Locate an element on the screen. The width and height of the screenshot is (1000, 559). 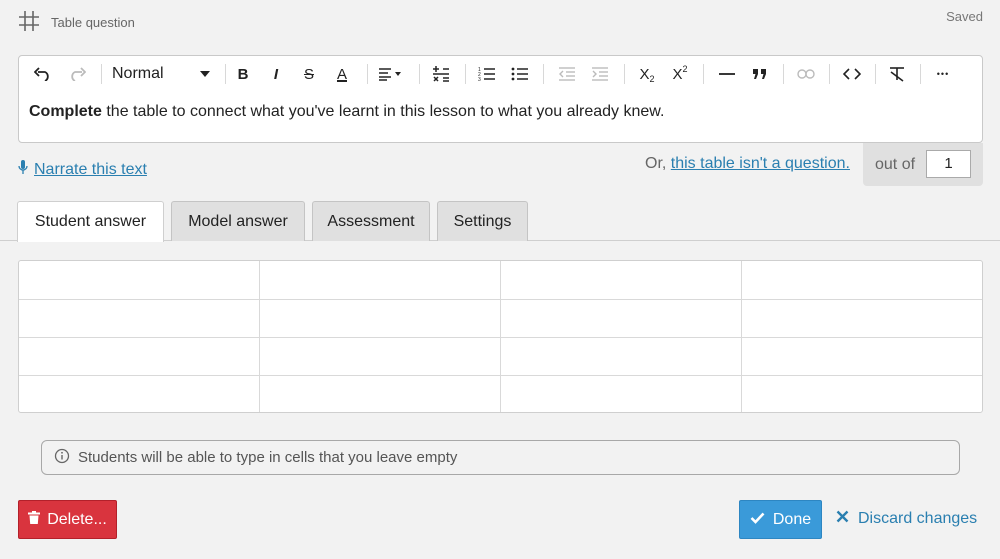
discard-changes-button: Discard changes is located at coordinates (906, 519).